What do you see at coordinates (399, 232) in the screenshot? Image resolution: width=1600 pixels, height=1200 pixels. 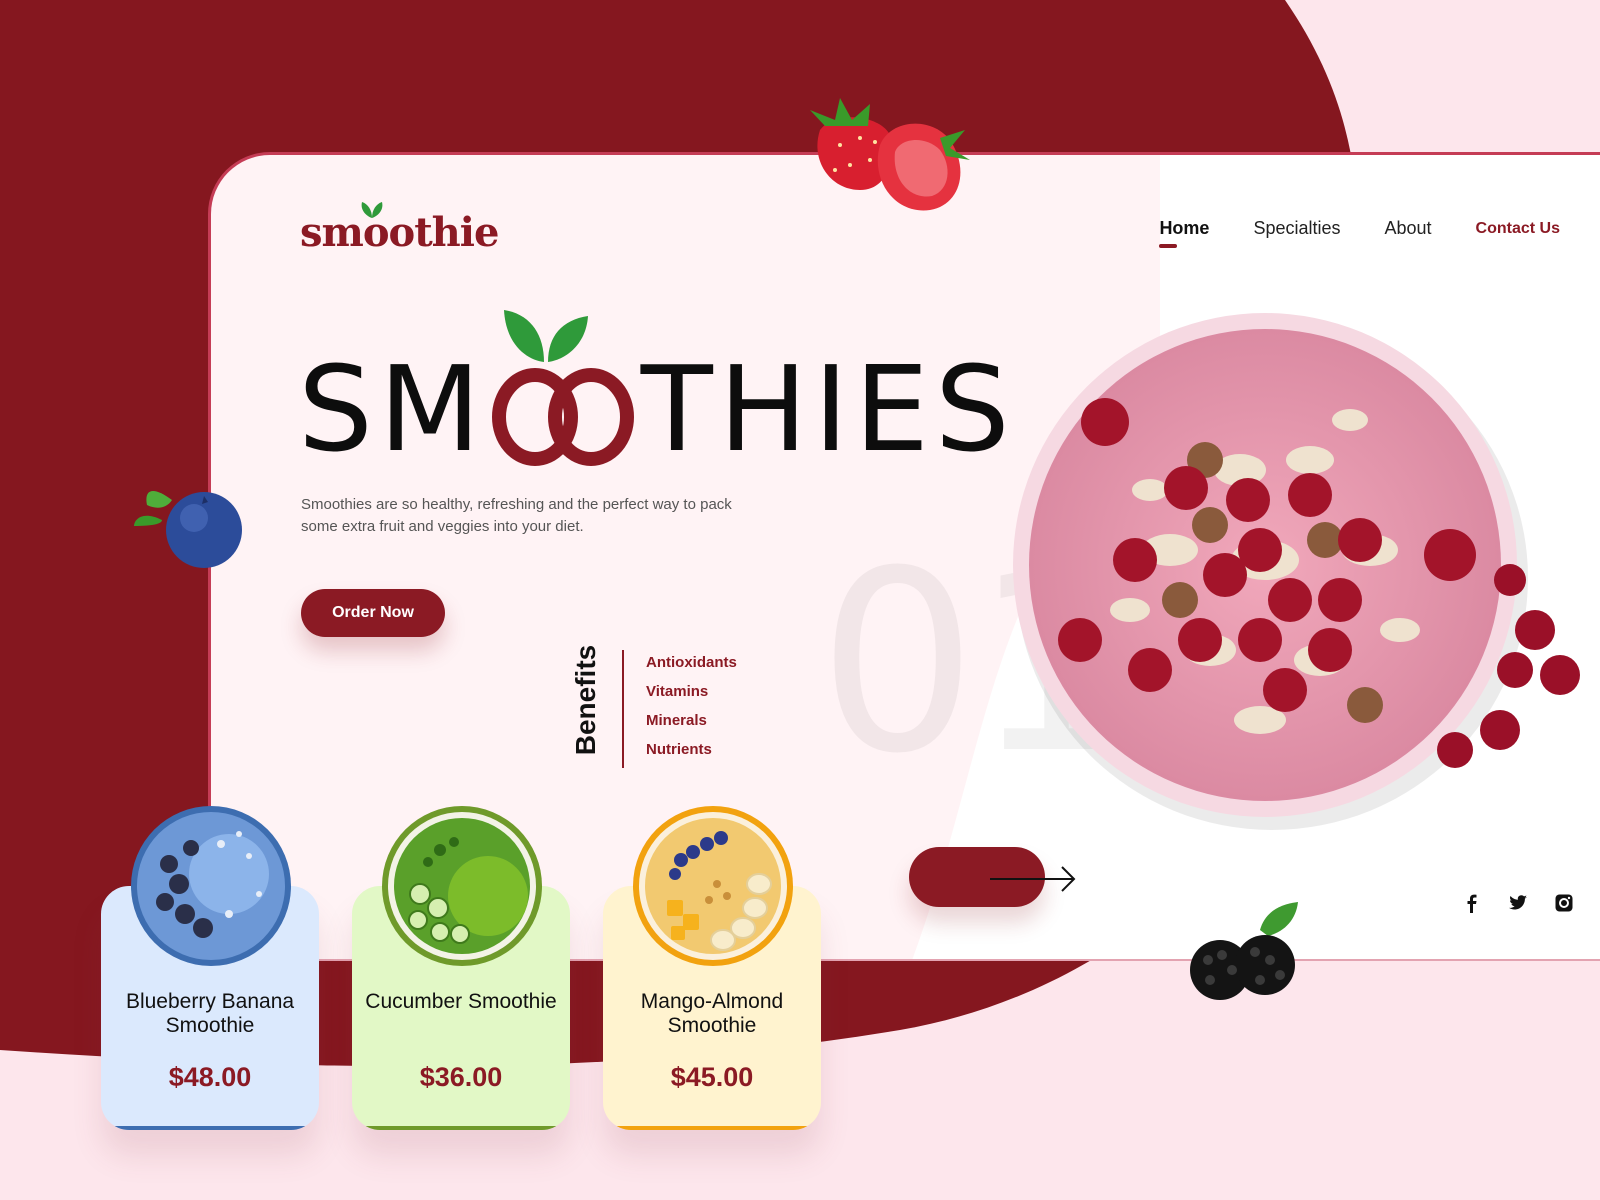 I see `logo-text: smoothie` at bounding box center [399, 232].